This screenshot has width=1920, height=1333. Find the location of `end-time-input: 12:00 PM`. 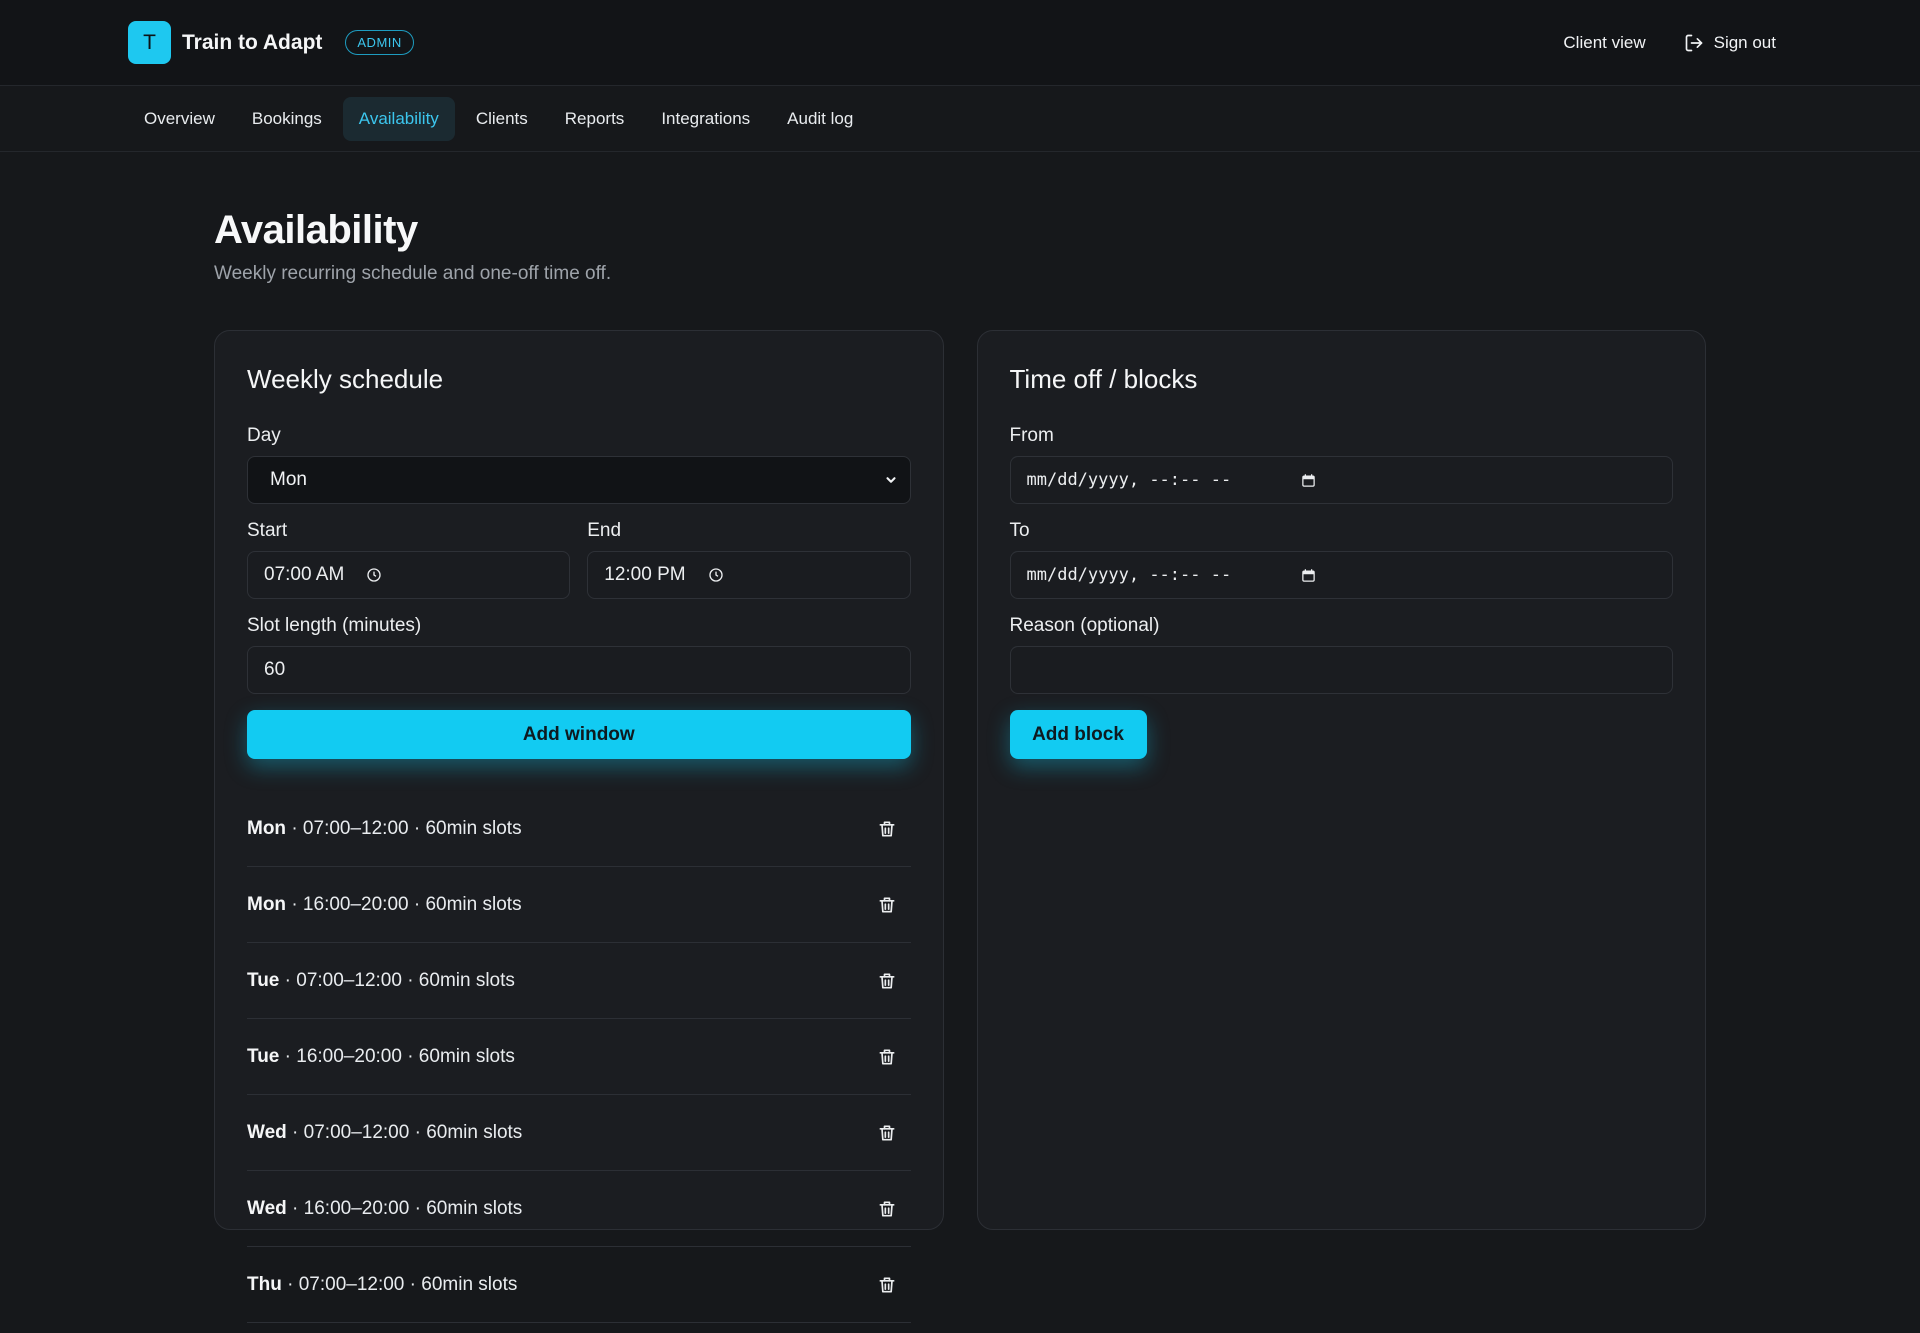

end-time-input: 12:00 PM is located at coordinates (749, 575).